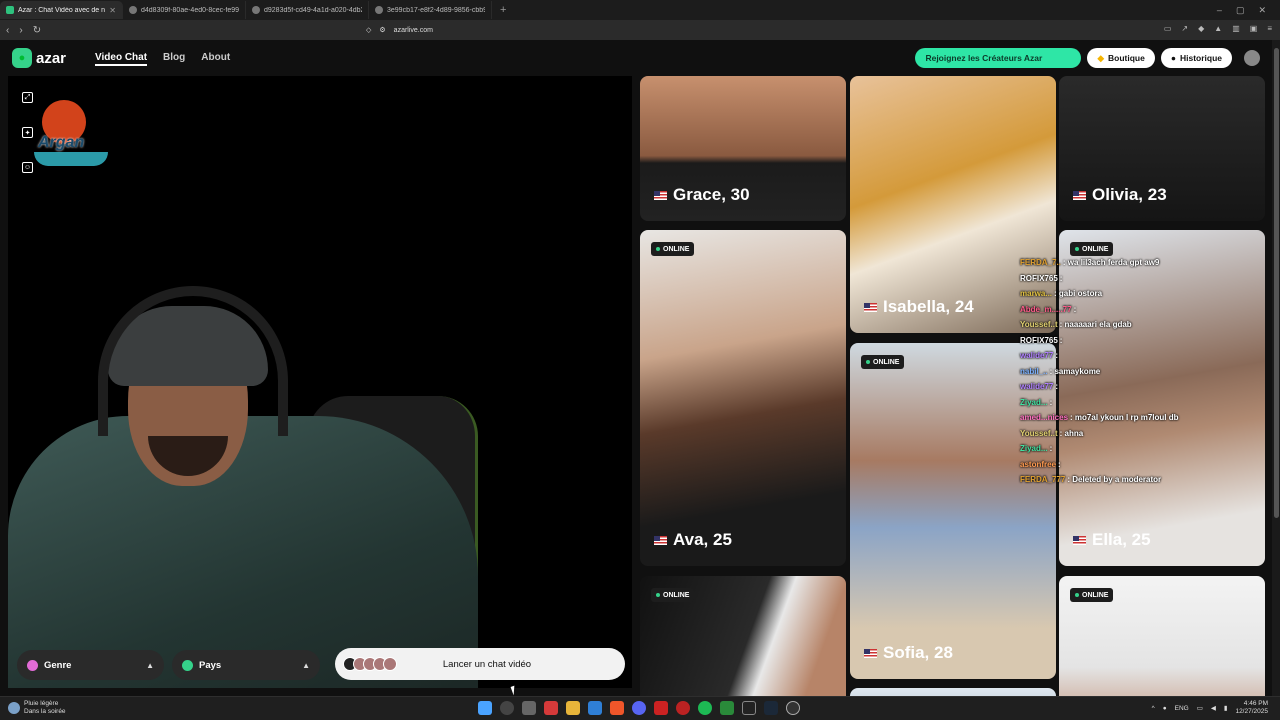 This screenshot has width=1280, height=720. I want to click on maximize-icon: ▢, so click(1240, 10).